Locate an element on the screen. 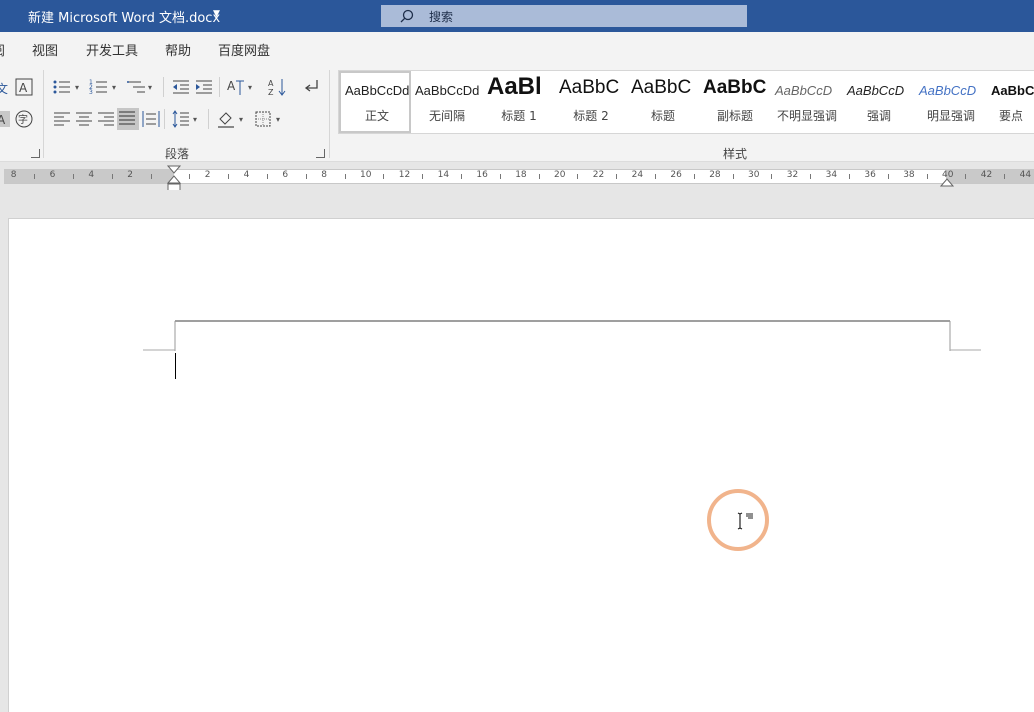 This screenshot has height=712, width=1034. multilevel-dropdown-icon: ▾ is located at coordinates (150, 87).